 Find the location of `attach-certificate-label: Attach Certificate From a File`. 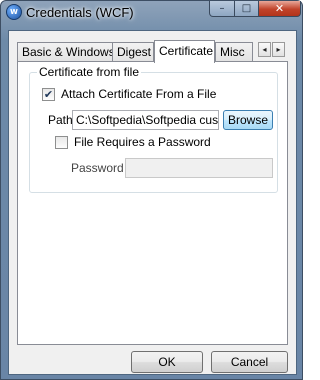

attach-certificate-label: Attach Certificate From a File is located at coordinates (138, 94).